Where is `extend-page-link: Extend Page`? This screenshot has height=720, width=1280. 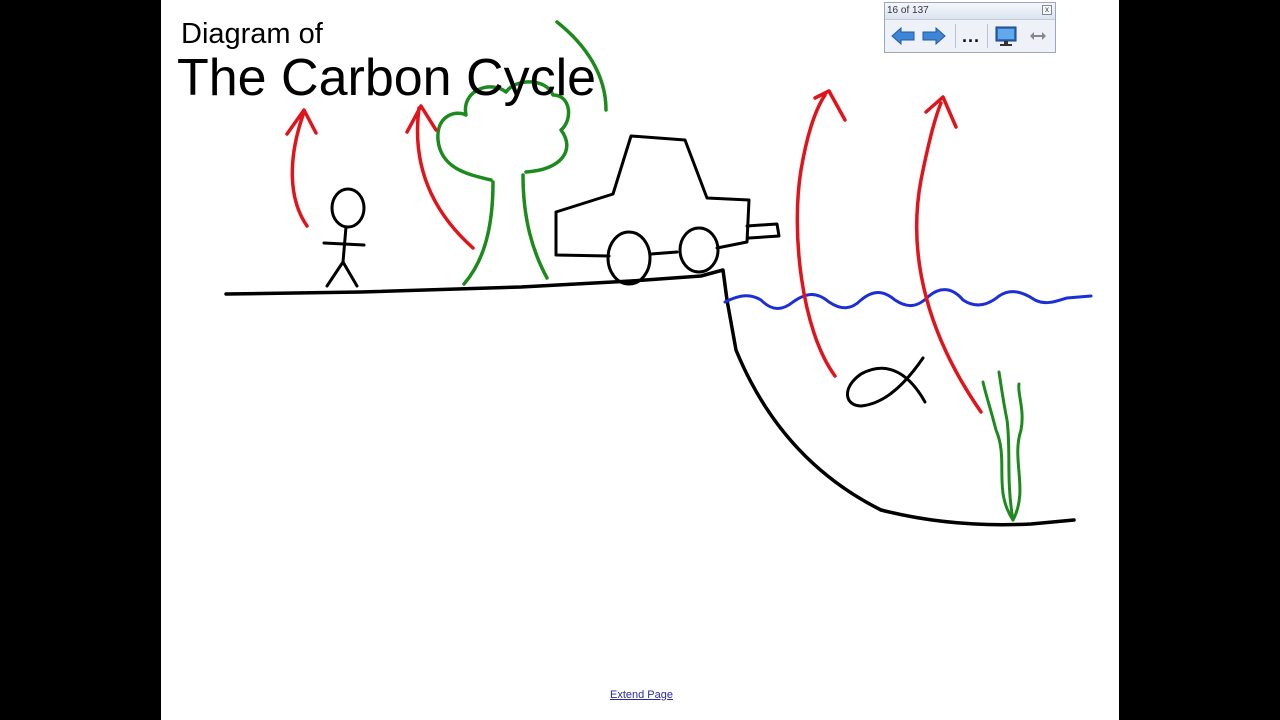 extend-page-link: Extend Page is located at coordinates (641, 695).